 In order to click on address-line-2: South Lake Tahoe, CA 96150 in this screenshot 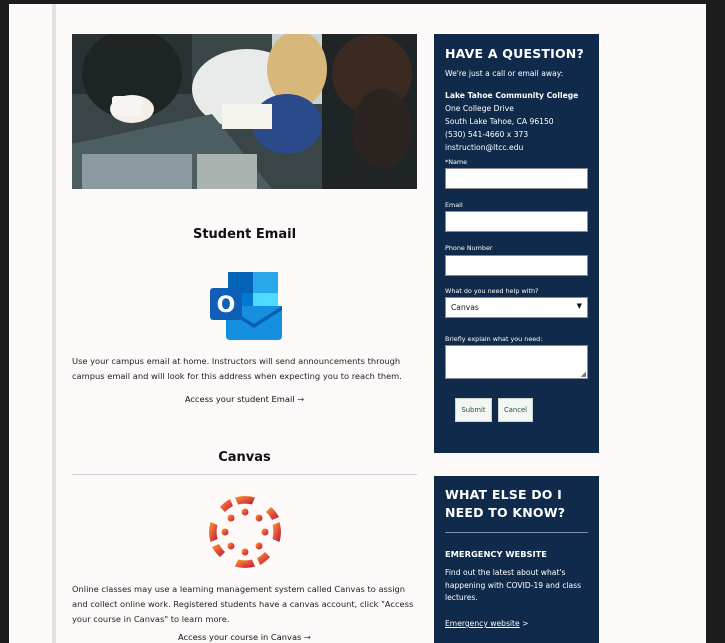, I will do `click(499, 121)`.